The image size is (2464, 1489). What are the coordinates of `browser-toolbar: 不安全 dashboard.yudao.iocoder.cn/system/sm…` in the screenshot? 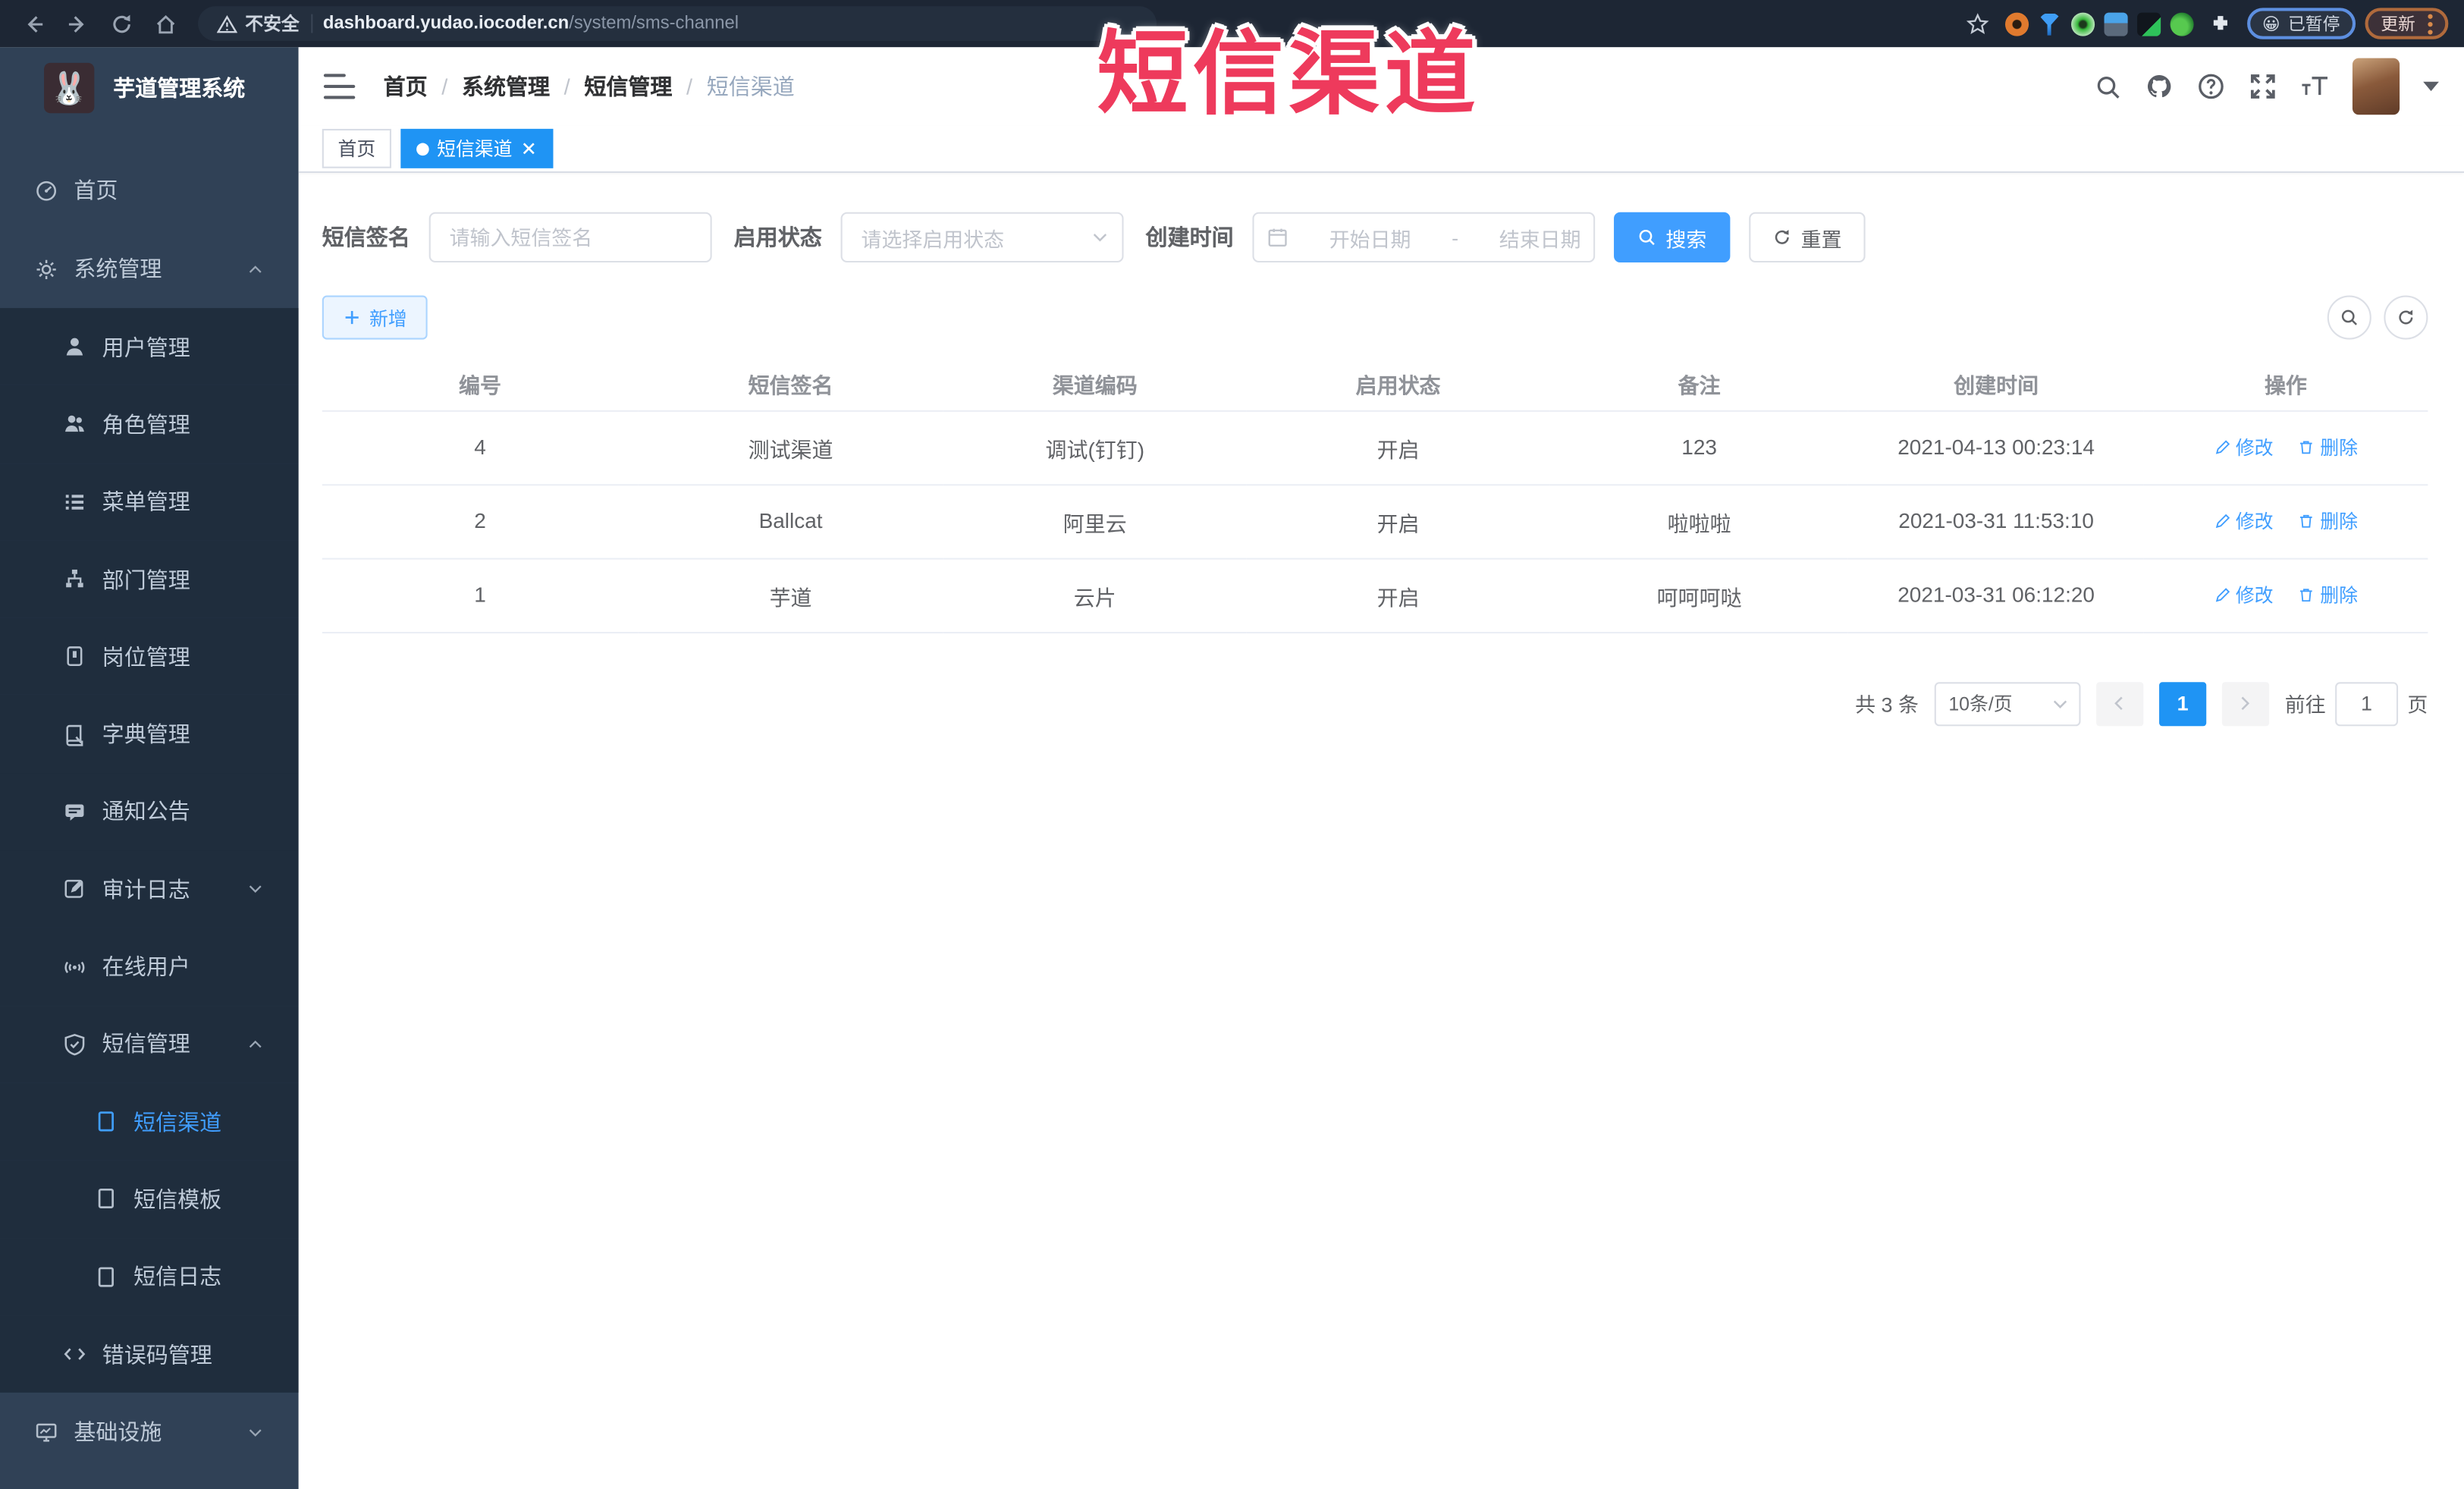 It's located at (1232, 24).